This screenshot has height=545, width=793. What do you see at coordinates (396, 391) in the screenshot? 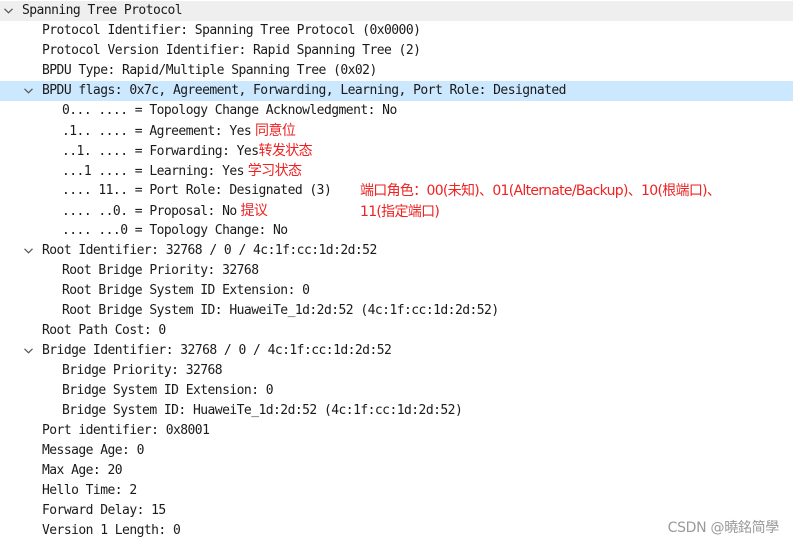
I see `tree-item-bridge-id-extension: Bridge System ID Extension: 0` at bounding box center [396, 391].